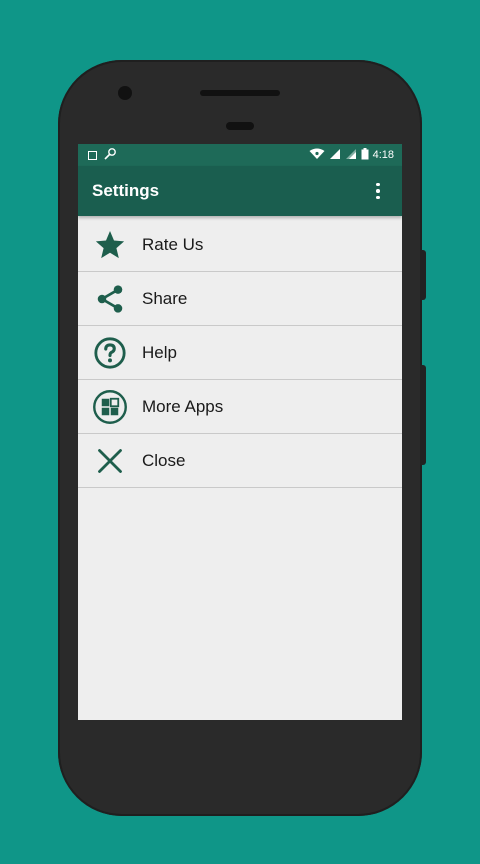 This screenshot has height=864, width=480. I want to click on menu-item-label: Help, so click(159, 352).